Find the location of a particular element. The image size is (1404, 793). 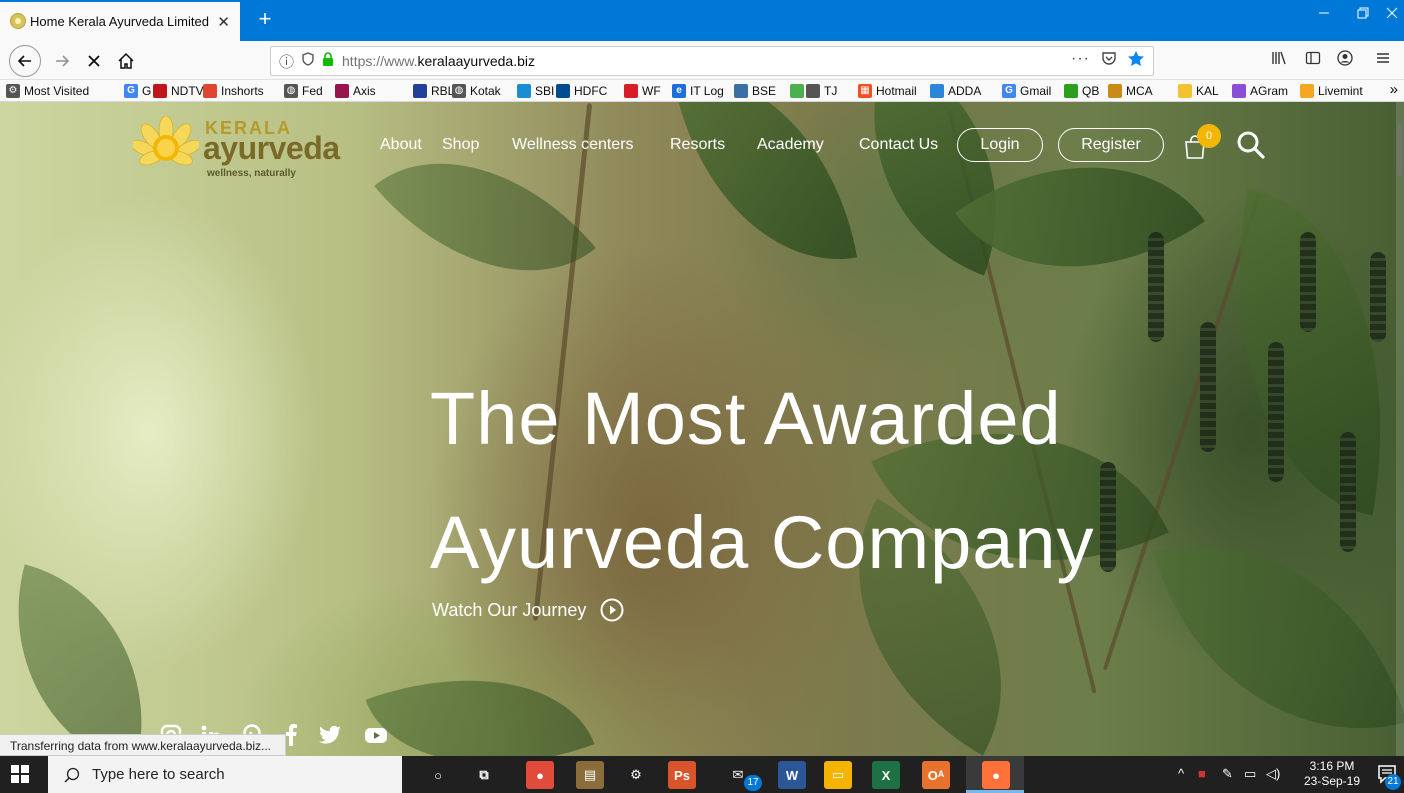

bookmark-item: HDFC is located at coordinates (581, 91).